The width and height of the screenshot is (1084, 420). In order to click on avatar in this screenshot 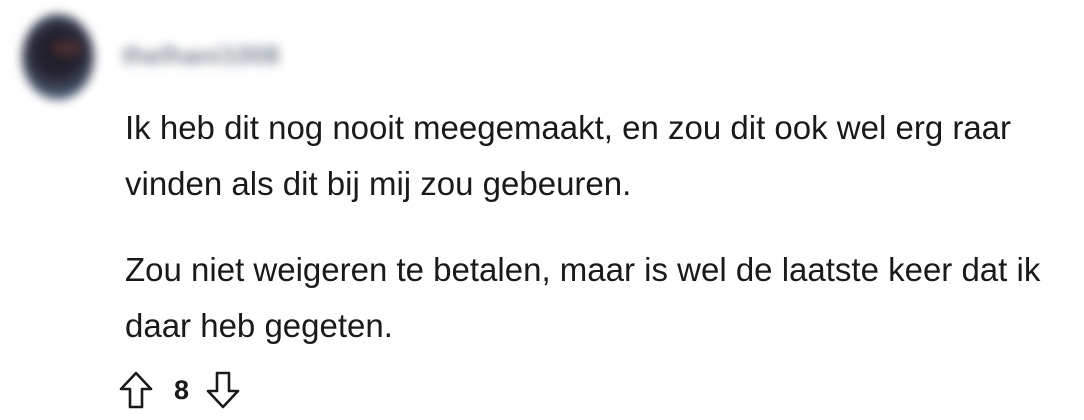, I will do `click(58, 57)`.